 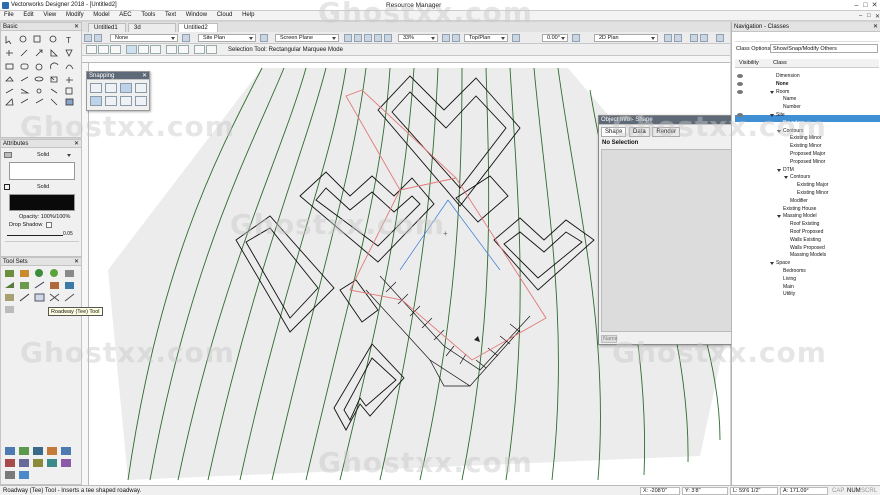 I want to click on maximize-button: □, so click(x=865, y=5).